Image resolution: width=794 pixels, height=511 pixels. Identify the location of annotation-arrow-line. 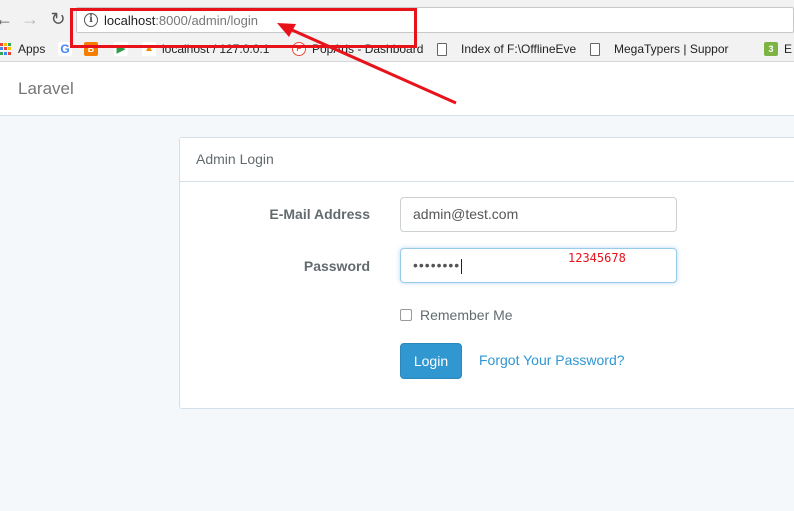
(374, 66).